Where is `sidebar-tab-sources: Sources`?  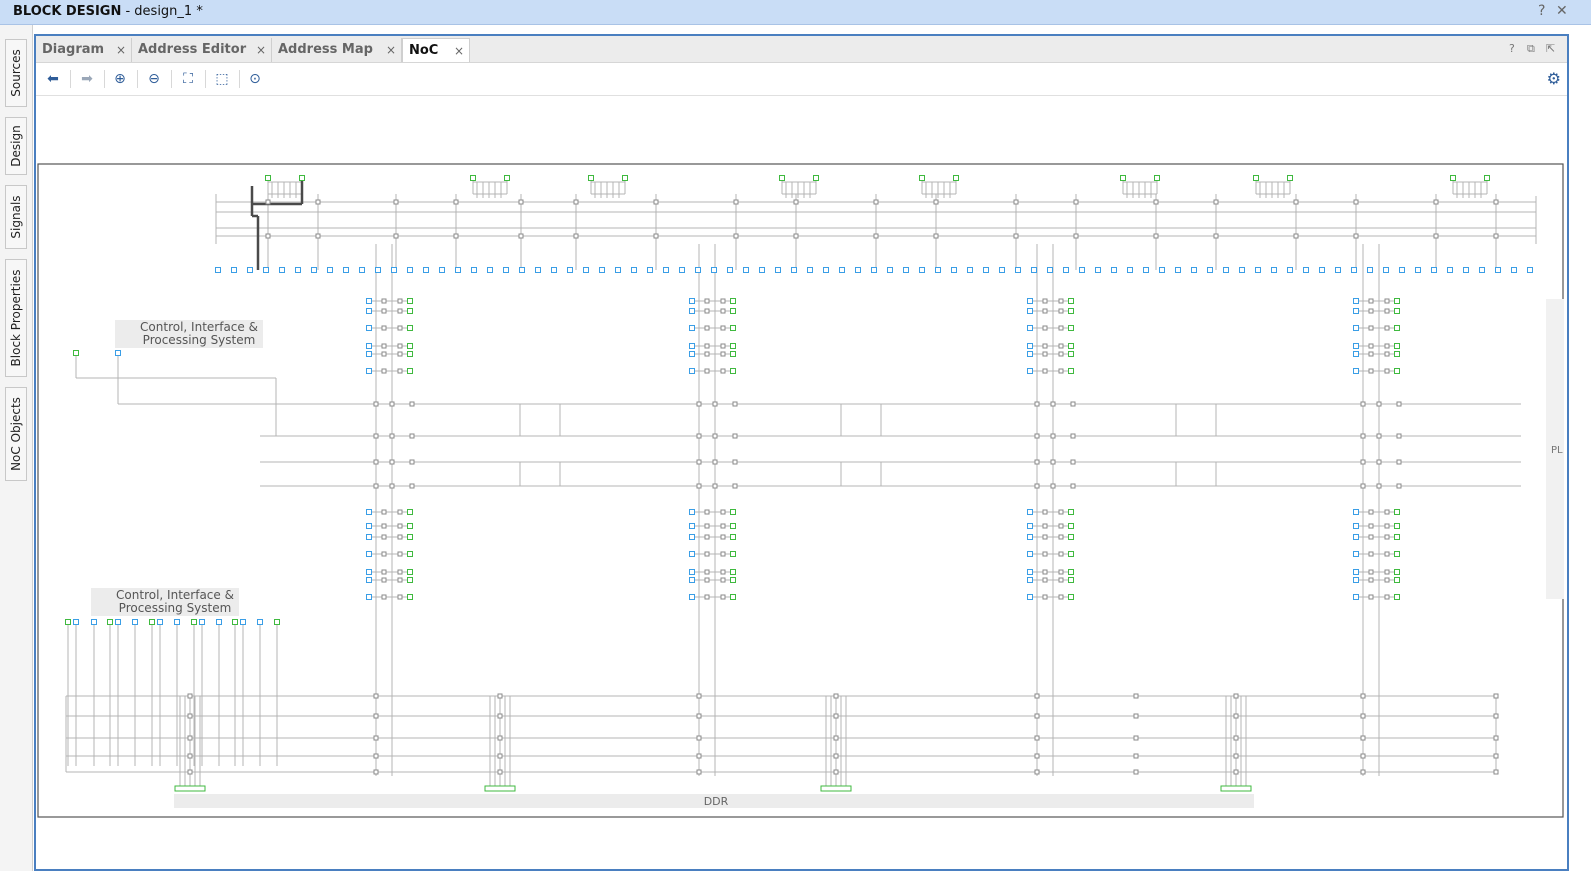
sidebar-tab-sources: Sources is located at coordinates (16, 73).